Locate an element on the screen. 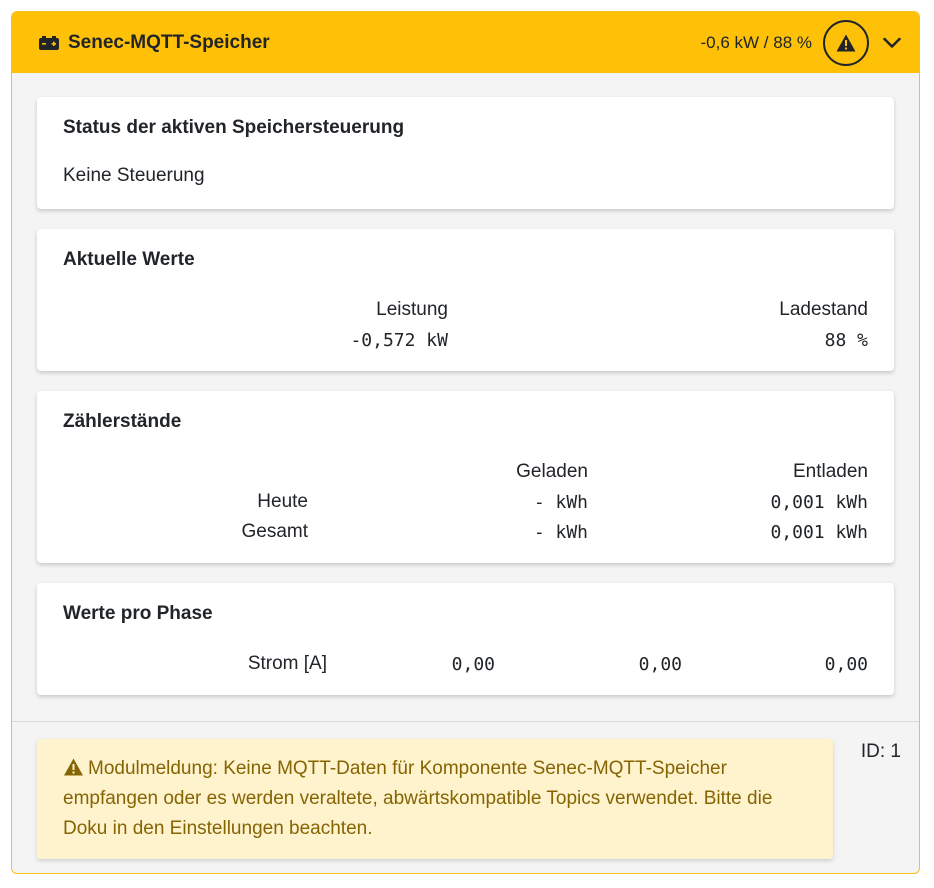  battery-icon is located at coordinates (49, 42).